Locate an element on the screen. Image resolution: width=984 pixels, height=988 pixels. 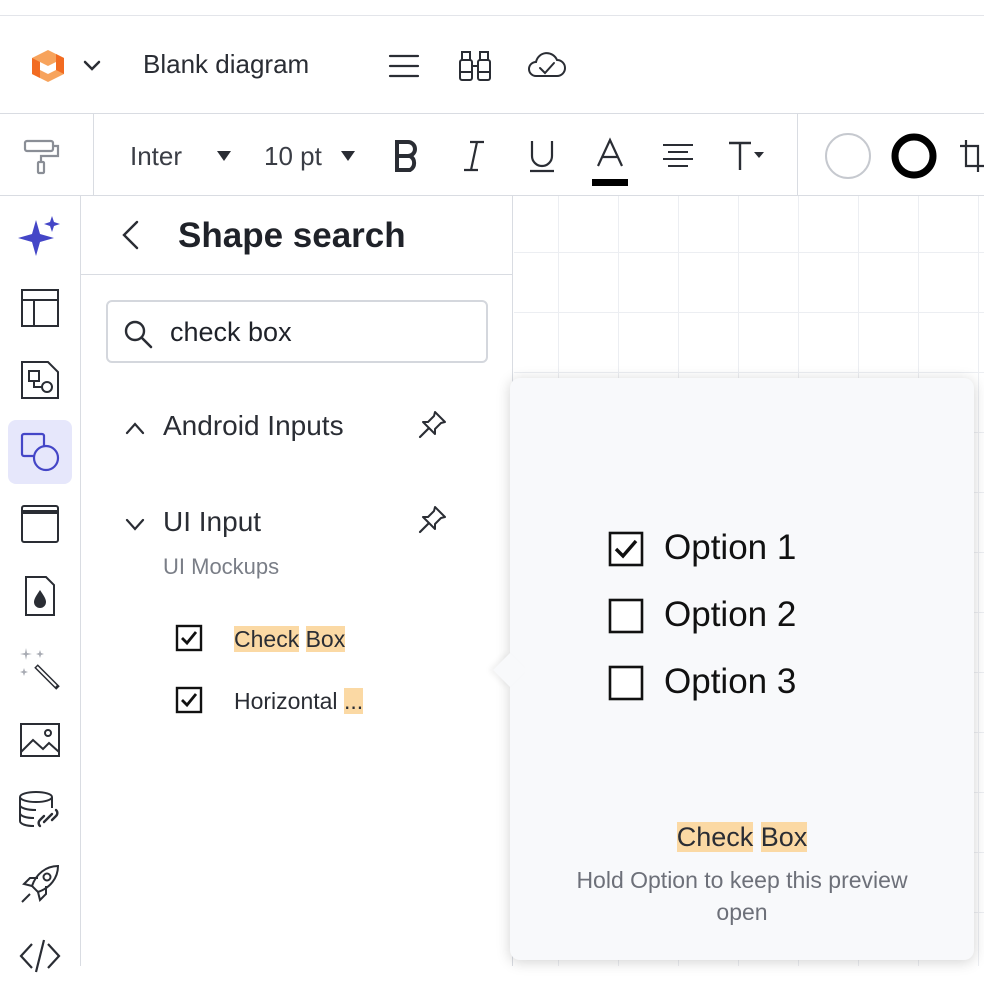
rail-item-ai is located at coordinates (40, 236).